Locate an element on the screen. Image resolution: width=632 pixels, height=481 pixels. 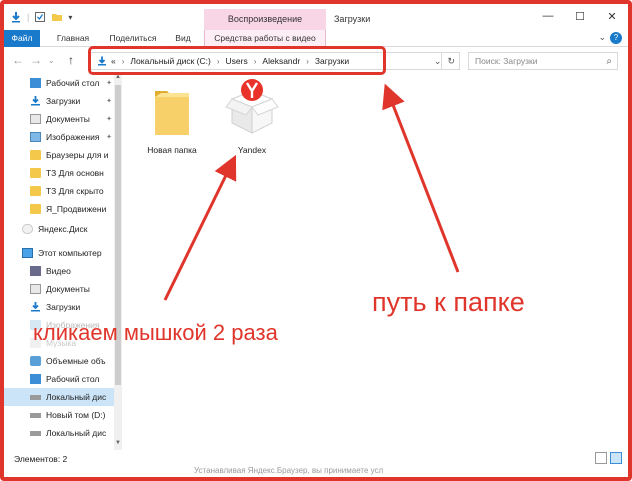
item-count: Элементов: 2 is located at coordinates (41, 459).